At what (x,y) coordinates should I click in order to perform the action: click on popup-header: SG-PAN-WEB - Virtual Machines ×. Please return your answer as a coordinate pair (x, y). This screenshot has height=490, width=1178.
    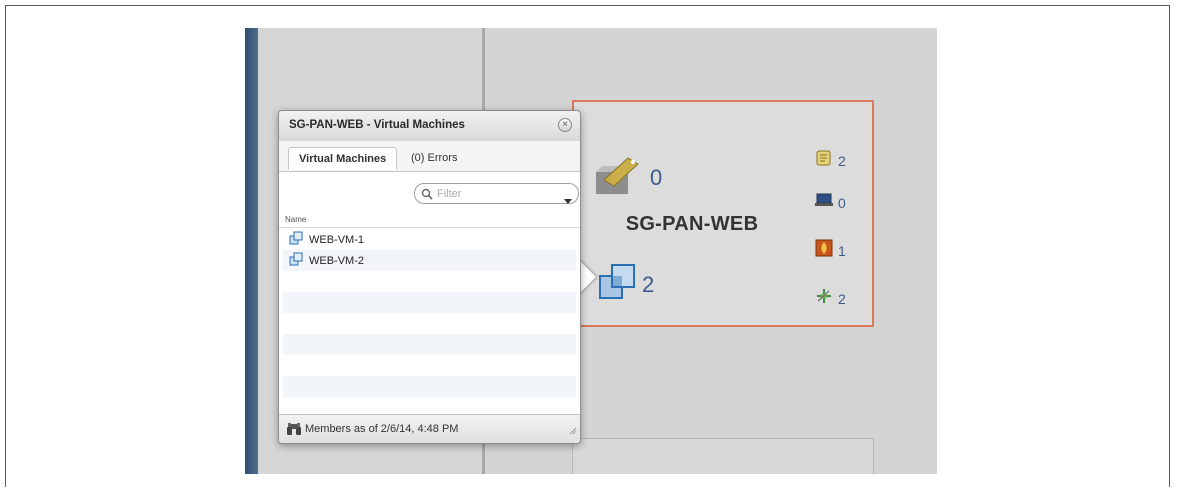
    Looking at the image, I should click on (429, 126).